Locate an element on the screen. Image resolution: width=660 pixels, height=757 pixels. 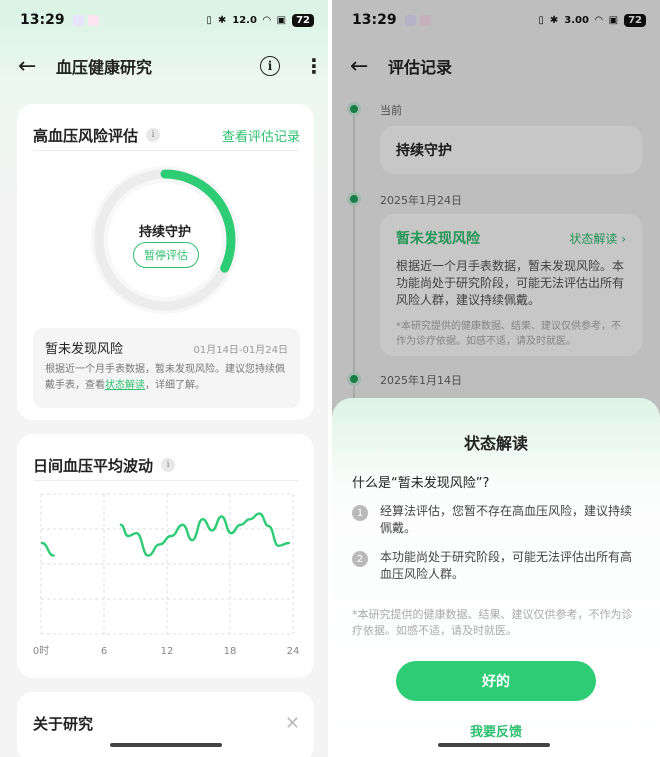
info-icon: i is located at coordinates (270, 66).